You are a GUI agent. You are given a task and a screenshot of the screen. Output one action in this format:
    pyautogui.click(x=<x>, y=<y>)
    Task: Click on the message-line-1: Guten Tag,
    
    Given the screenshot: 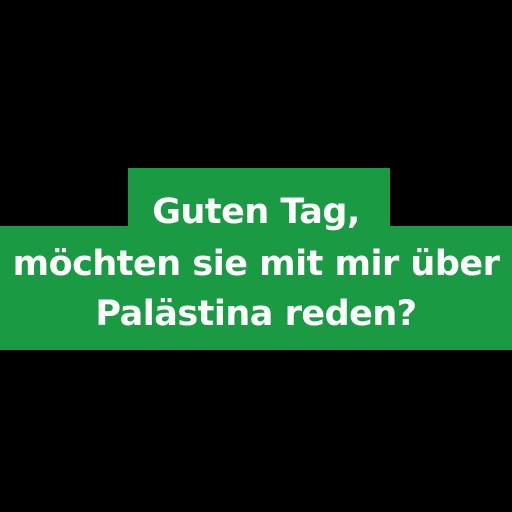 What is the action you would take?
    pyautogui.click(x=256, y=212)
    